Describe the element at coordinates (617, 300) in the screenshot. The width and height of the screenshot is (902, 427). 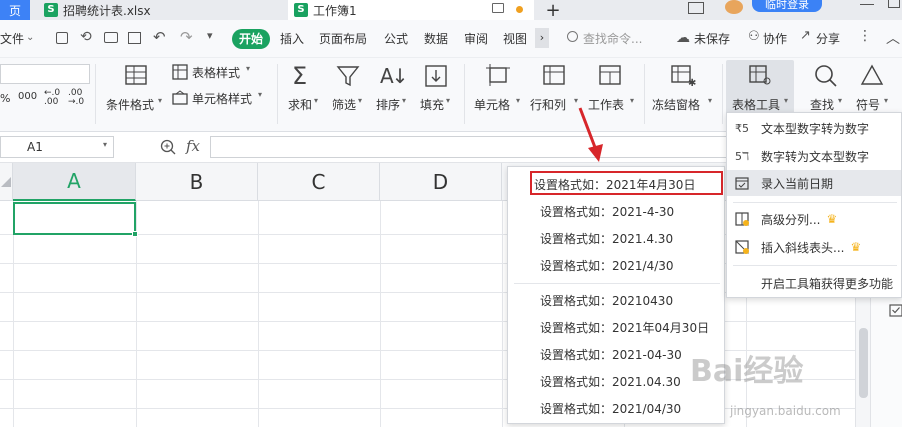
I see `date-format-option: 设置格式如：20210430` at that location.